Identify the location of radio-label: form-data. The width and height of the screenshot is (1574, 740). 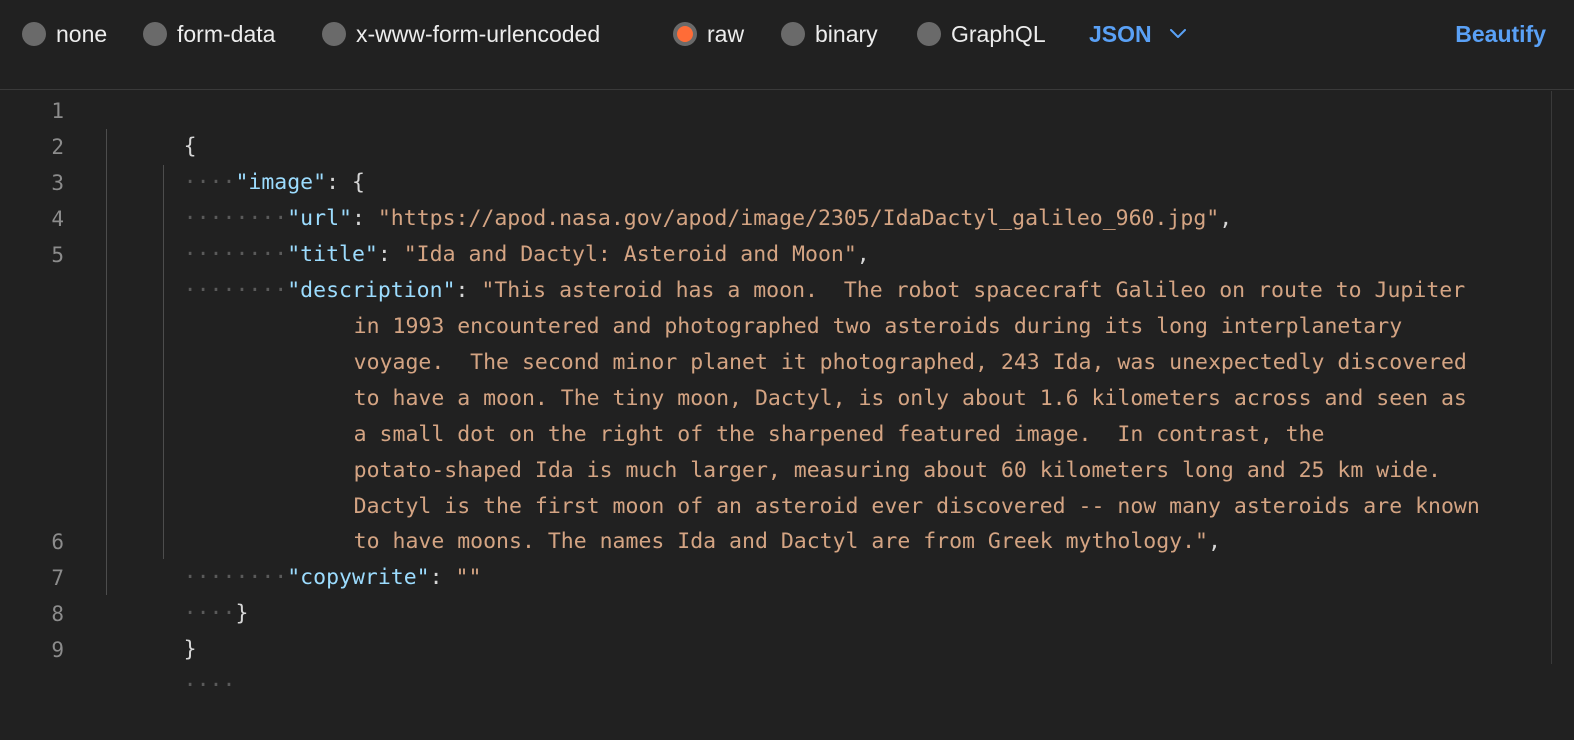
(226, 33).